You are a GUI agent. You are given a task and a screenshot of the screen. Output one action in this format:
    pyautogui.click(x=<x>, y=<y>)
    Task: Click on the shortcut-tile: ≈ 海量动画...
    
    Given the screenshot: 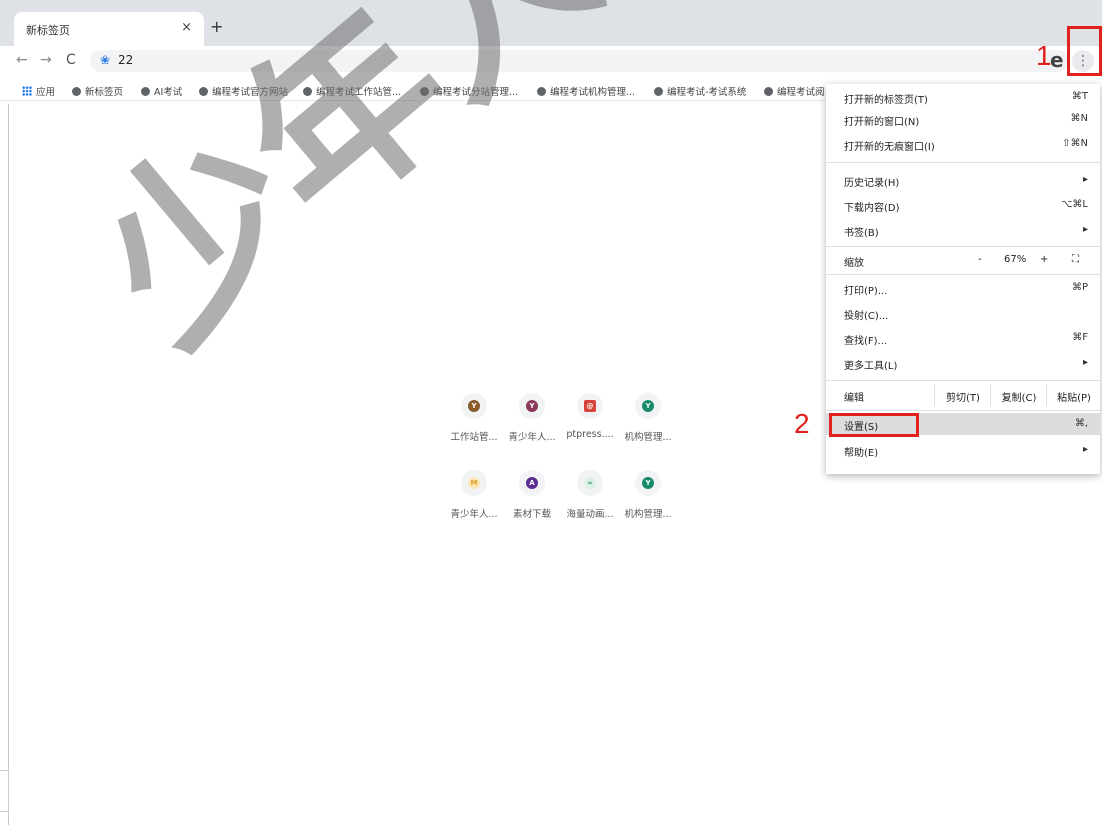 What is the action you would take?
    pyautogui.click(x=590, y=495)
    